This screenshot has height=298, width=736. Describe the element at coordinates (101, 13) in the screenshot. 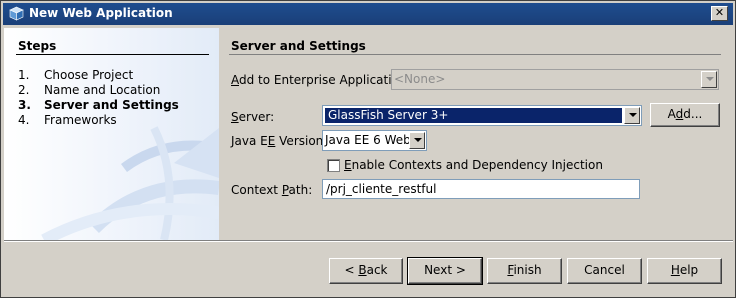

I see `window-title: New Web Application` at that location.